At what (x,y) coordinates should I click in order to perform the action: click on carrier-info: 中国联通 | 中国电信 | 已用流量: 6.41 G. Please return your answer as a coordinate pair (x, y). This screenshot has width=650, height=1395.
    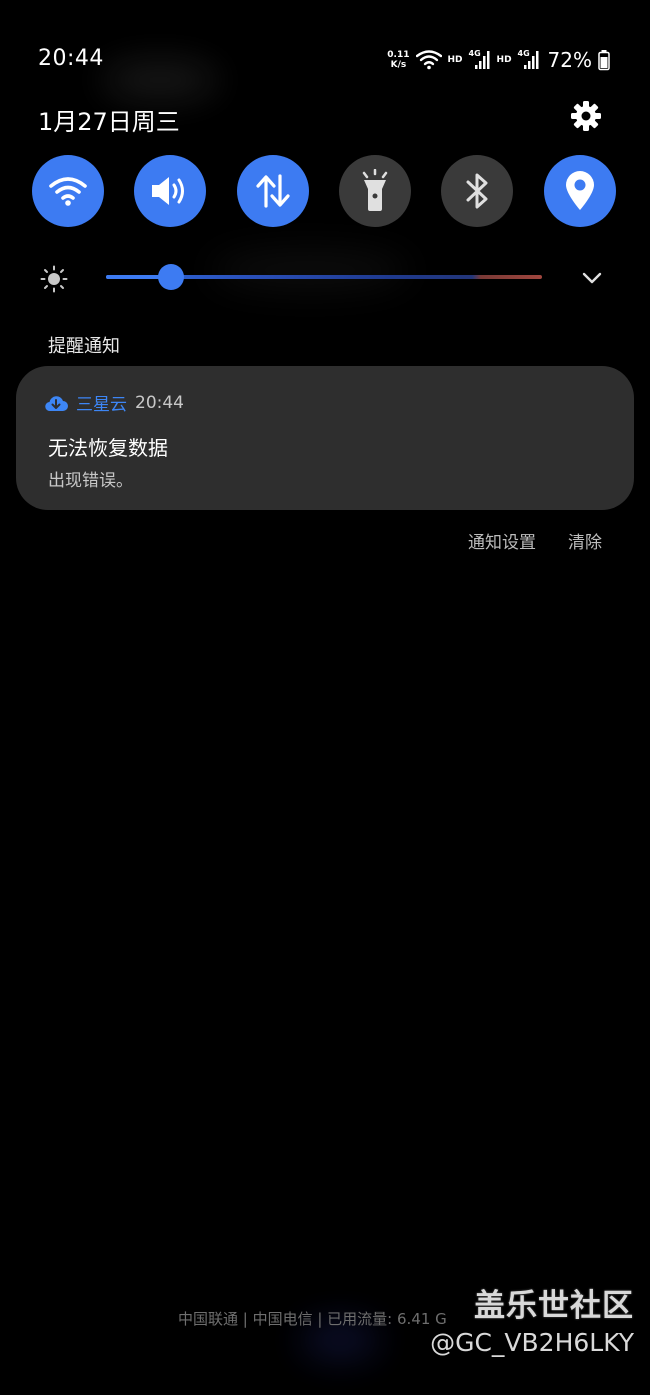
    Looking at the image, I should click on (312, 1319).